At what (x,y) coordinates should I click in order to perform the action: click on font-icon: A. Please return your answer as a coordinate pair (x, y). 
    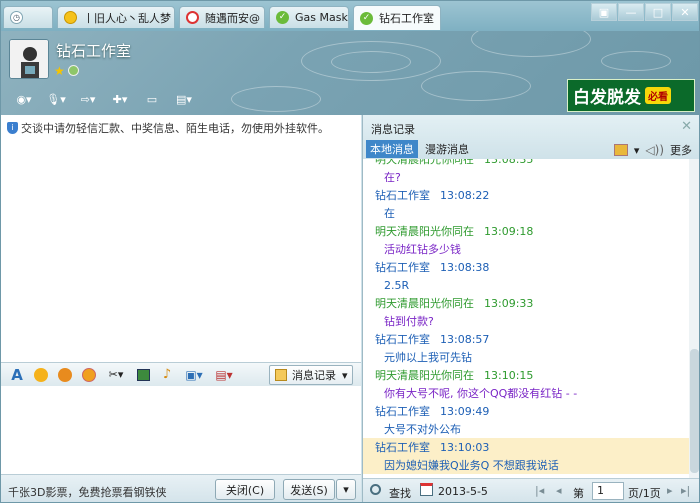
    Looking at the image, I should click on (17, 374).